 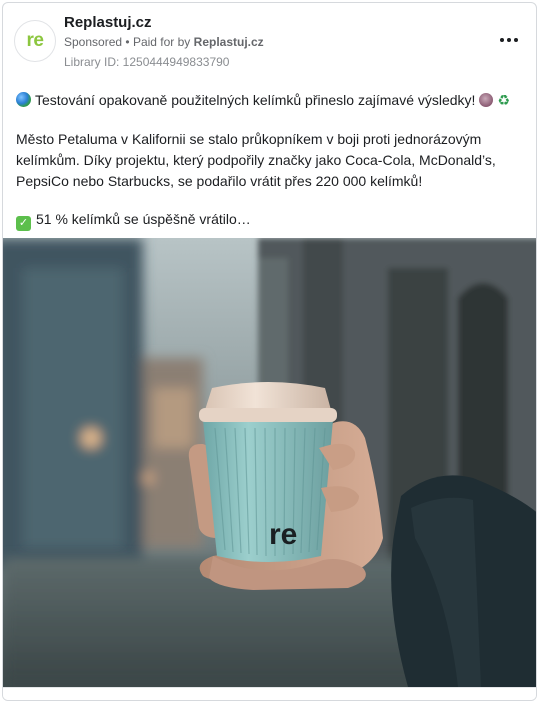 I want to click on recycle-icon: ♻, so click(x=504, y=100).